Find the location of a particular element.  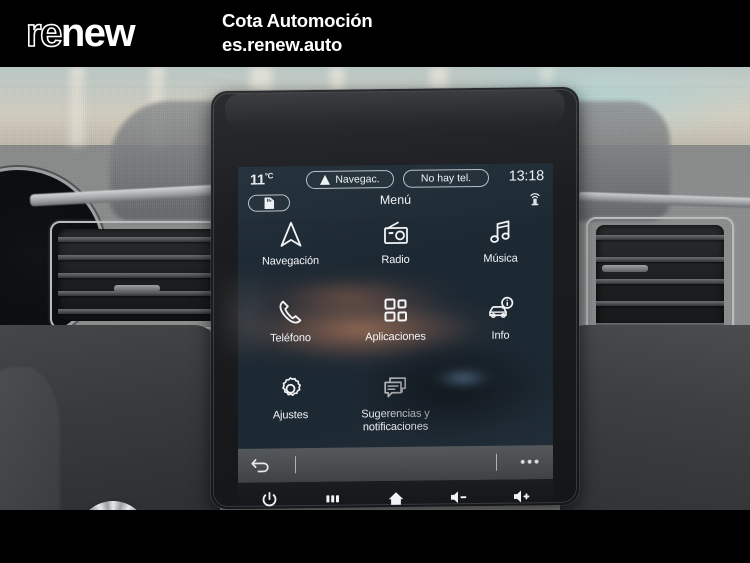

menu-item-radio: Radio is located at coordinates (395, 247).